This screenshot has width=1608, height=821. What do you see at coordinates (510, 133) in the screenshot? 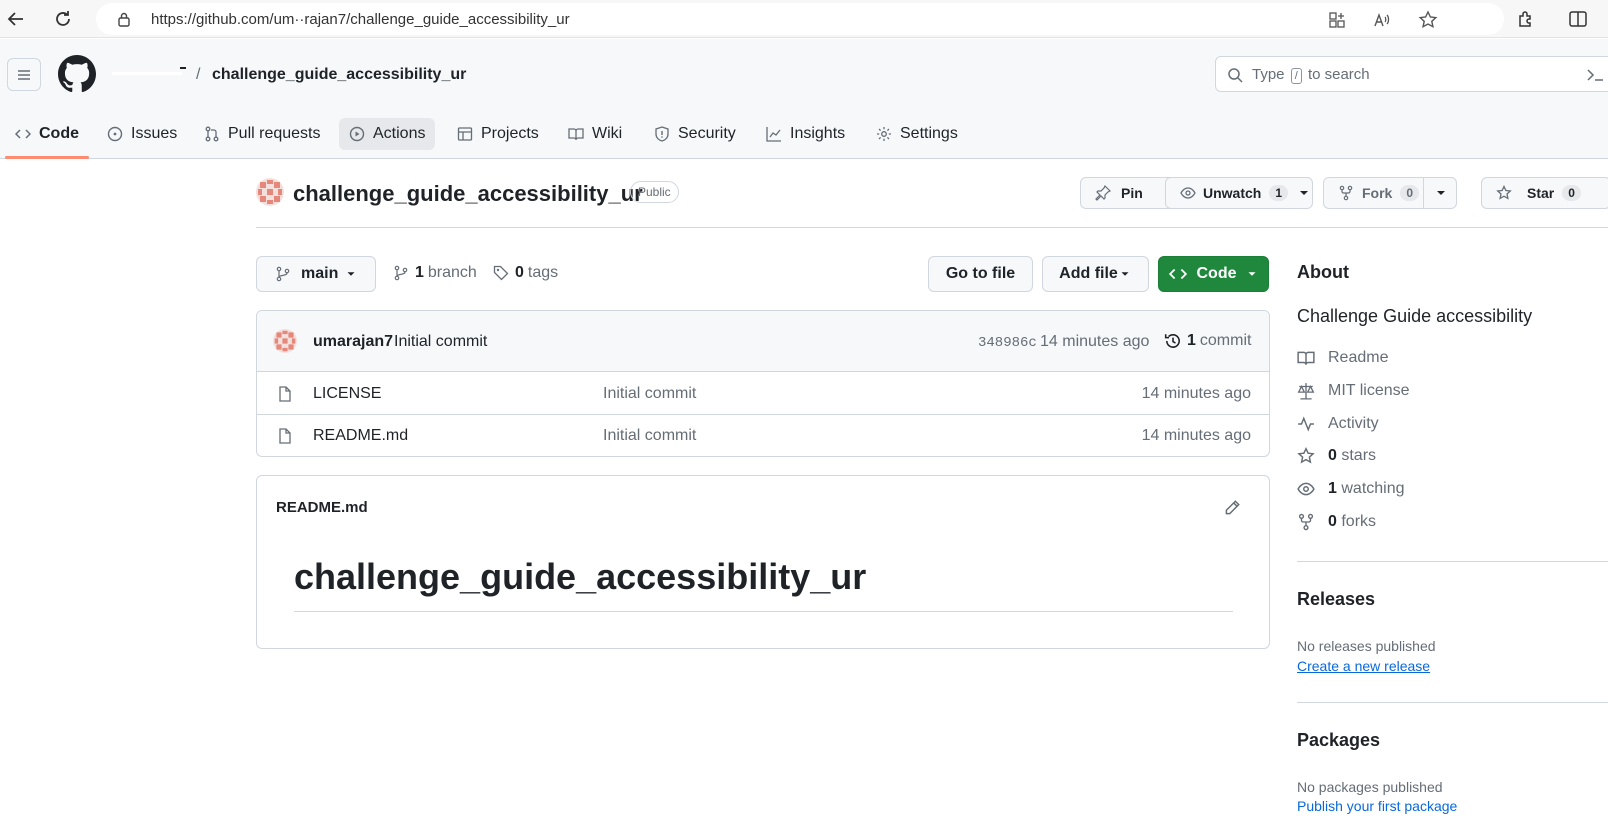
I see `tab-label: Projects` at bounding box center [510, 133].